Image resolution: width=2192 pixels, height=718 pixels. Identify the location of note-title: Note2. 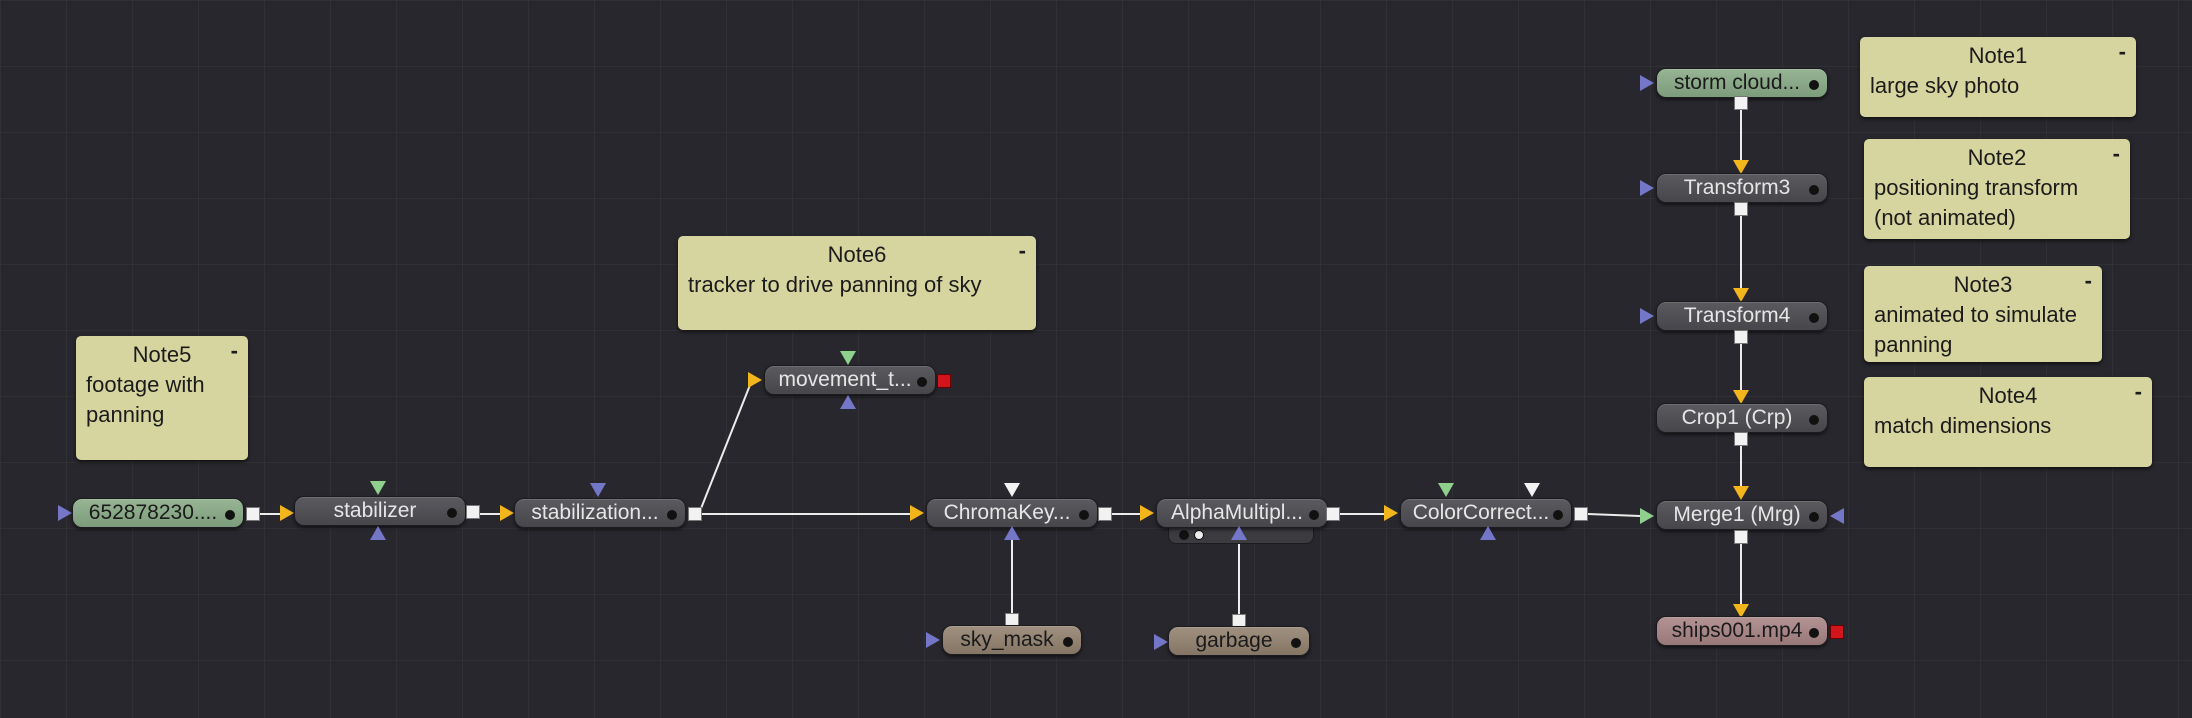
(1997, 157).